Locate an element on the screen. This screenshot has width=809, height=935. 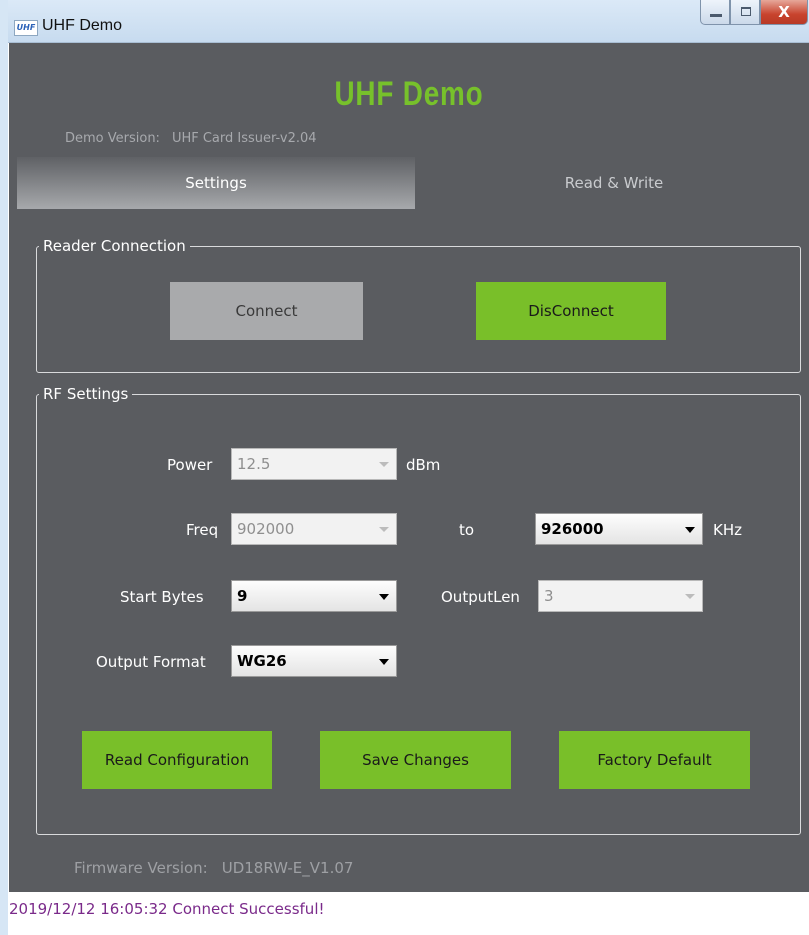
demo-version-value: UHF Card Issuer-v2.04 is located at coordinates (244, 138).